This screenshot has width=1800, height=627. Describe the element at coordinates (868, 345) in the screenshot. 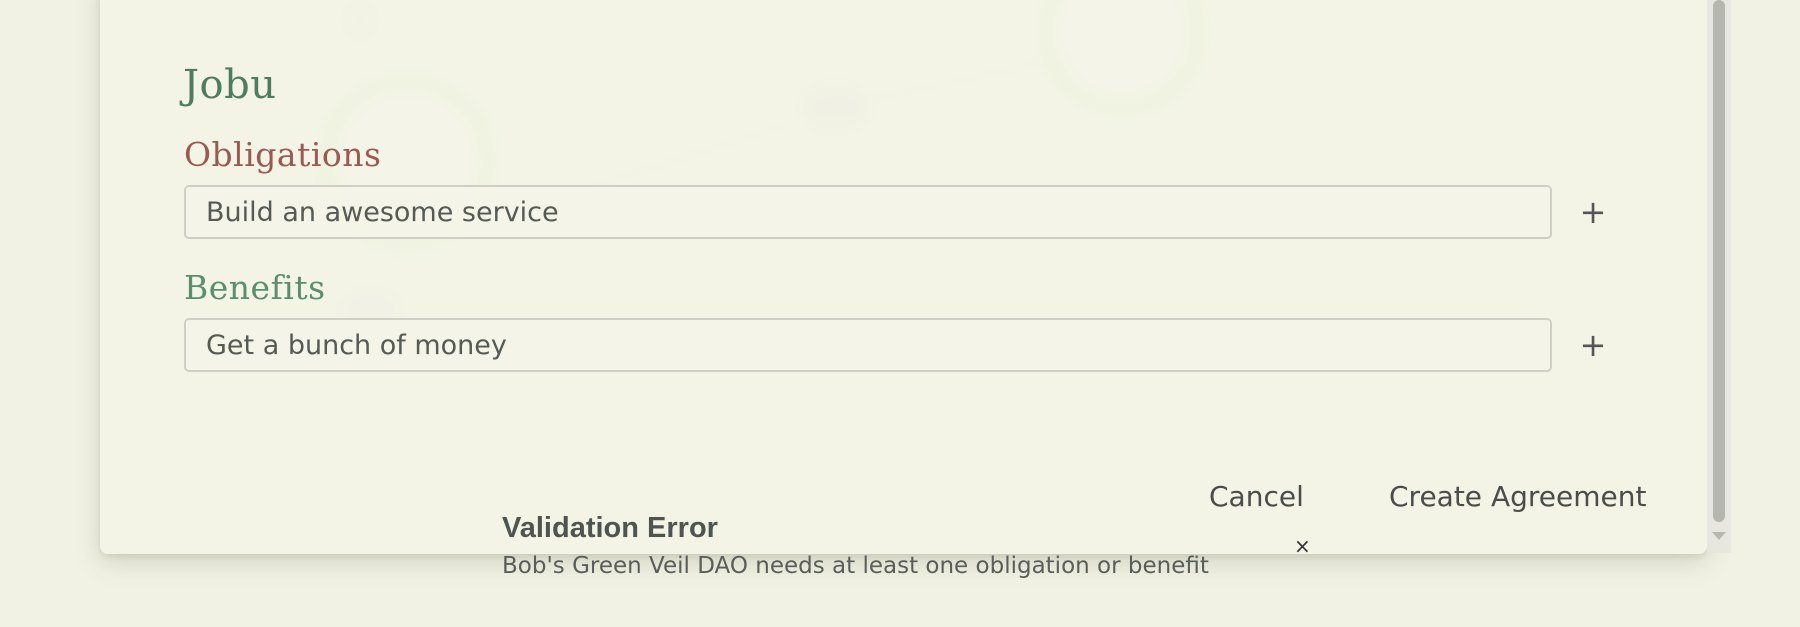

I see `benefit-input` at that location.